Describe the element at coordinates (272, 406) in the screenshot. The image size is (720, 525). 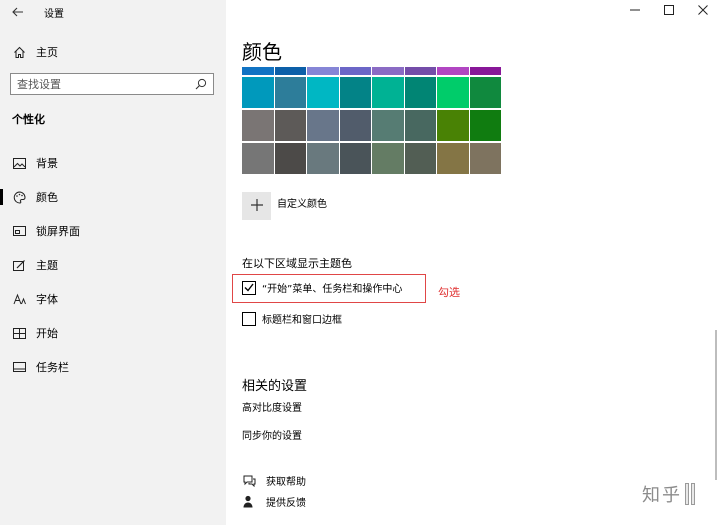
I see `link-high-contrast: 高对比度设置` at that location.